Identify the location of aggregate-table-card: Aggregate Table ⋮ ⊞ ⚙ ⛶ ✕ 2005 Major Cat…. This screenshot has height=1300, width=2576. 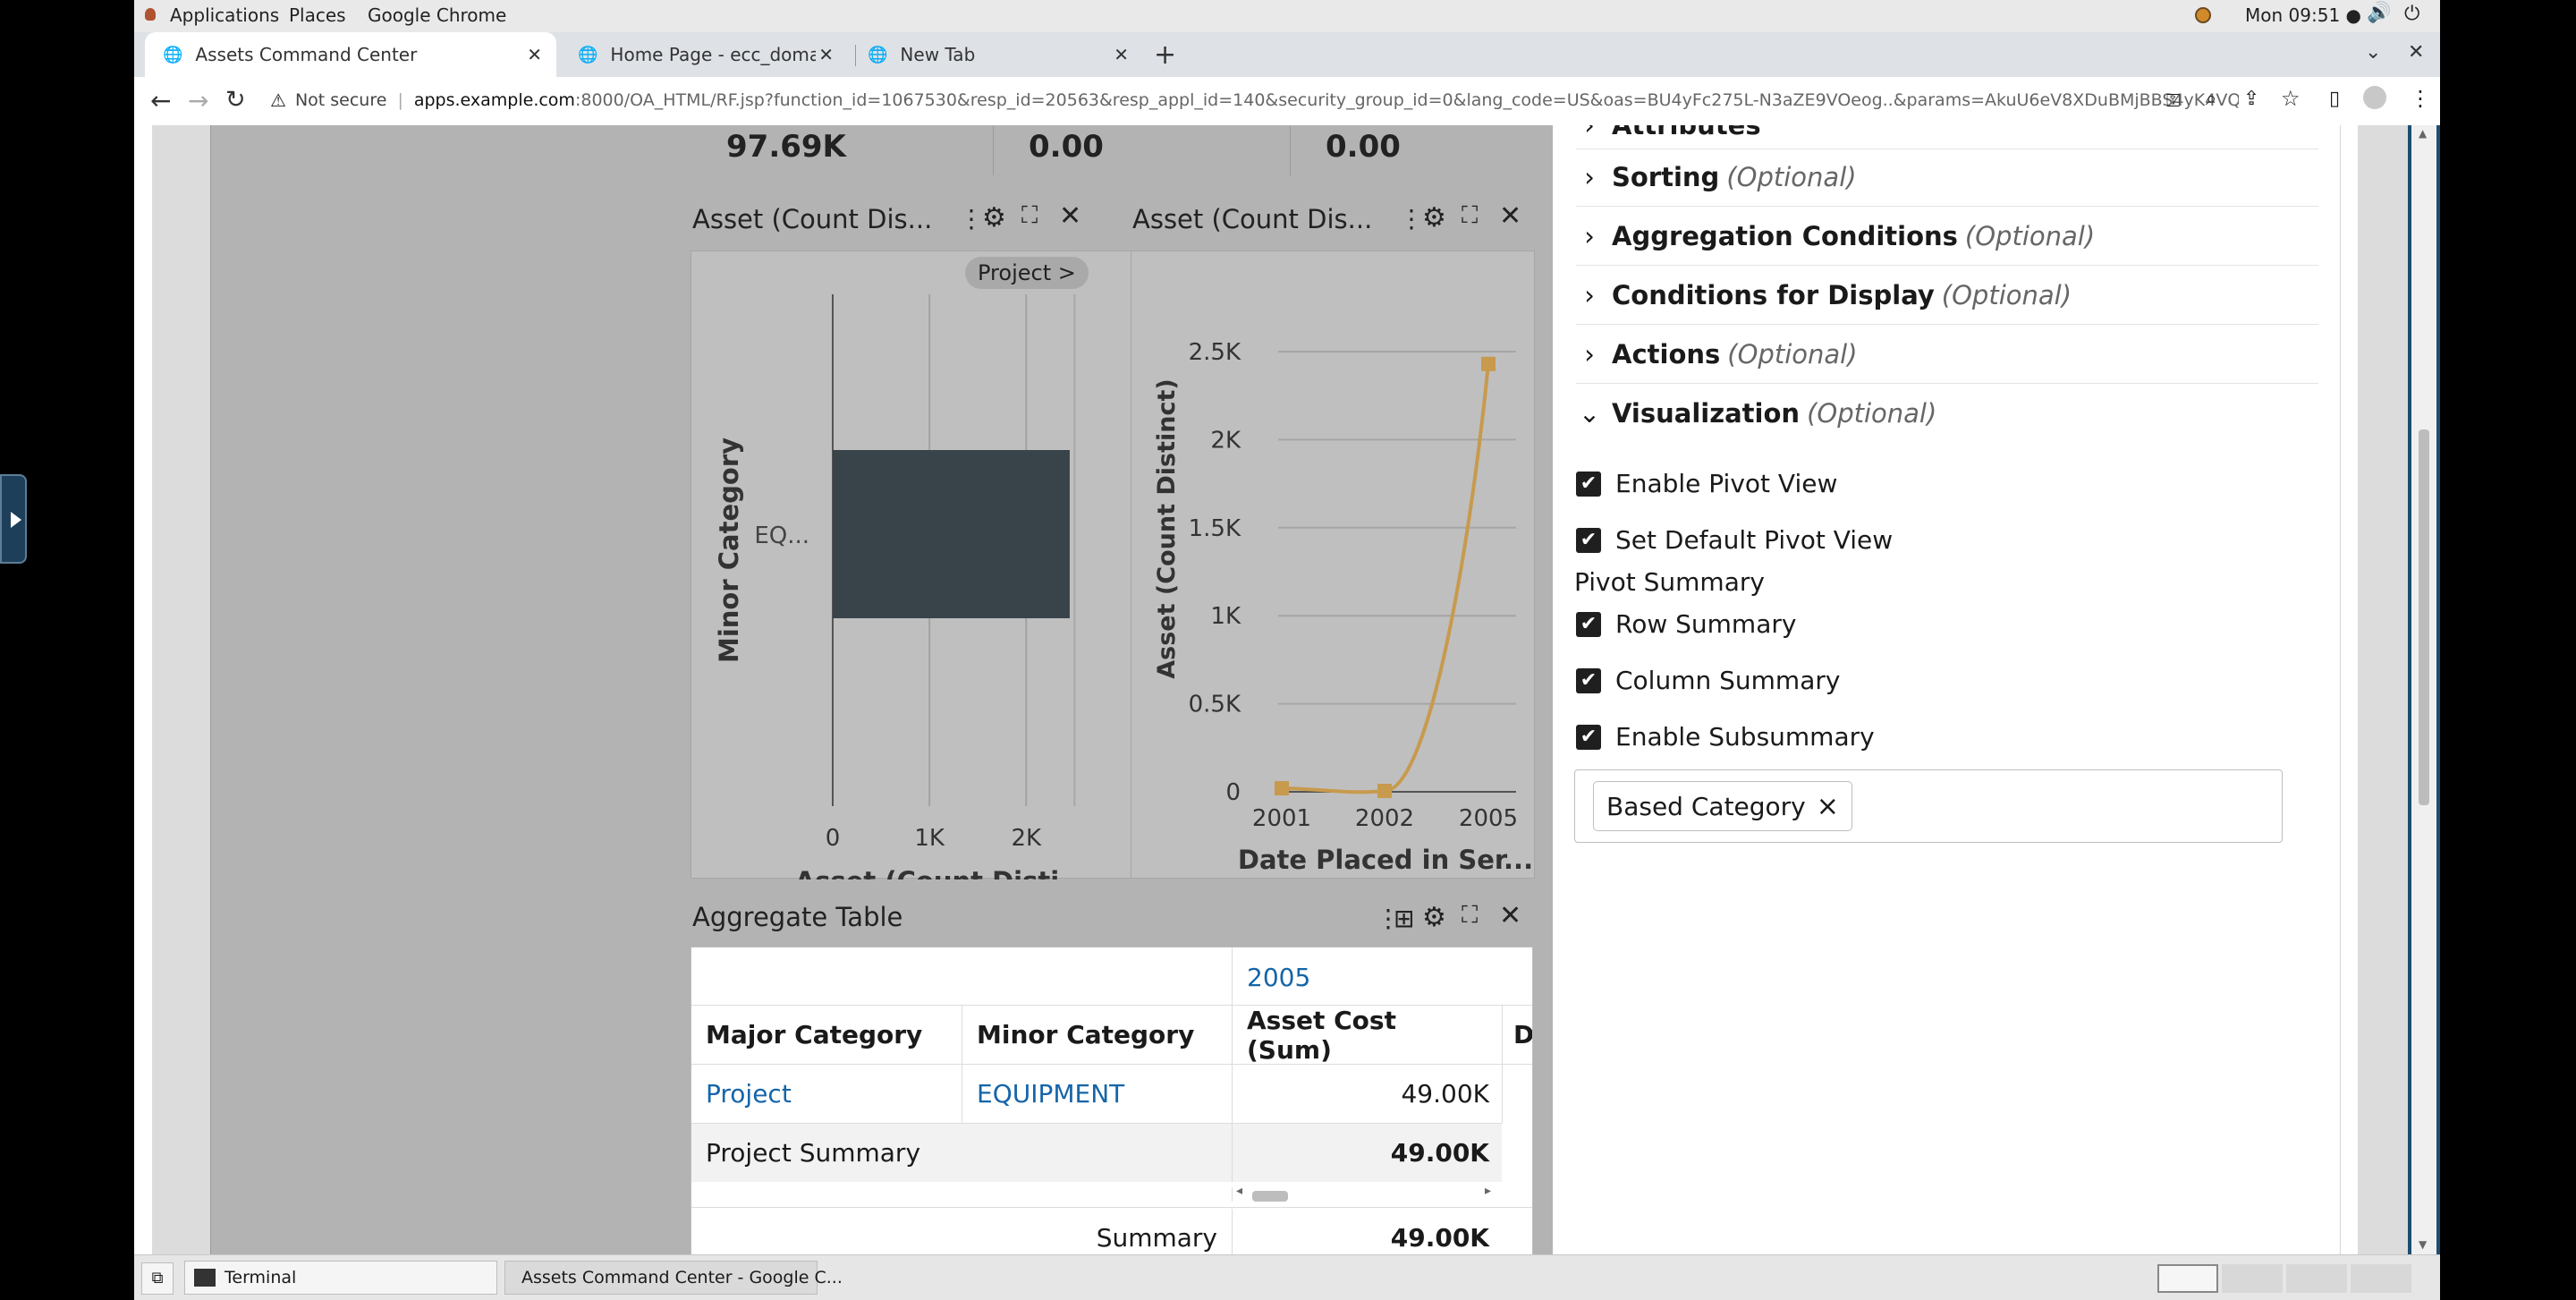
(1182, 1077).